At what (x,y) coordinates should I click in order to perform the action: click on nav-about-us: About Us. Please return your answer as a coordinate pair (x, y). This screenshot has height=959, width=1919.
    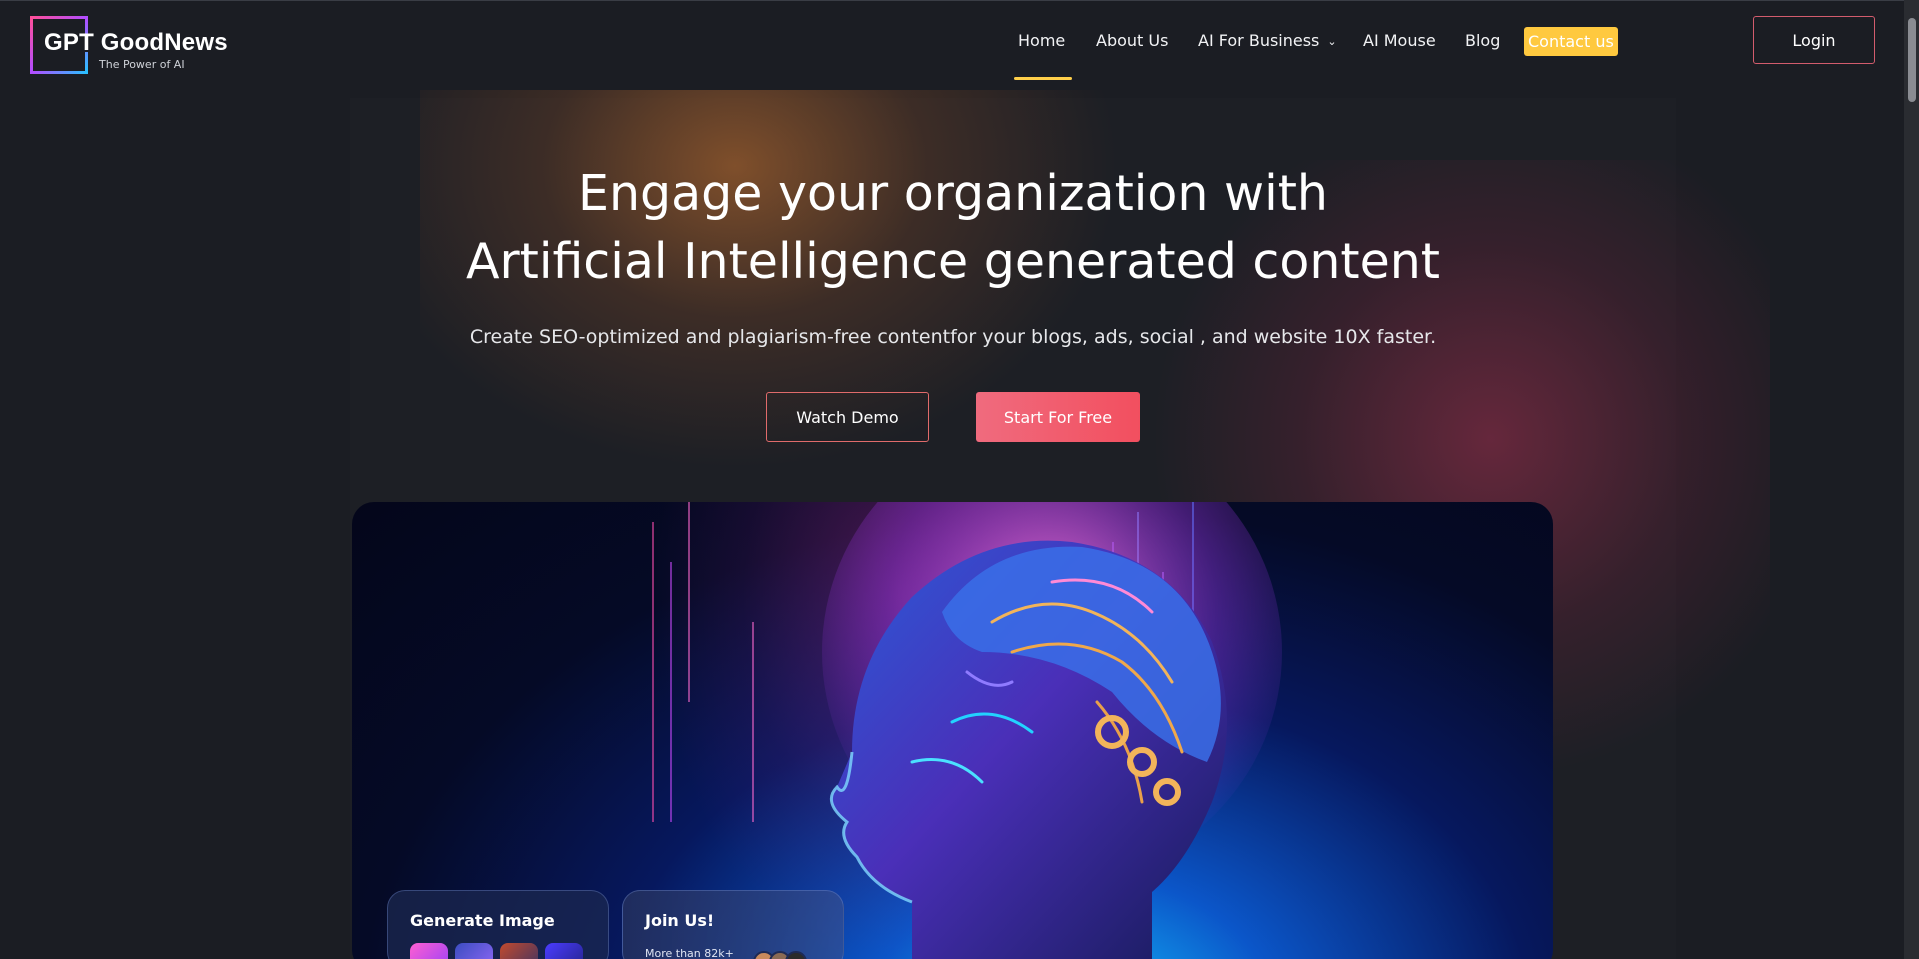
    Looking at the image, I should click on (1132, 41).